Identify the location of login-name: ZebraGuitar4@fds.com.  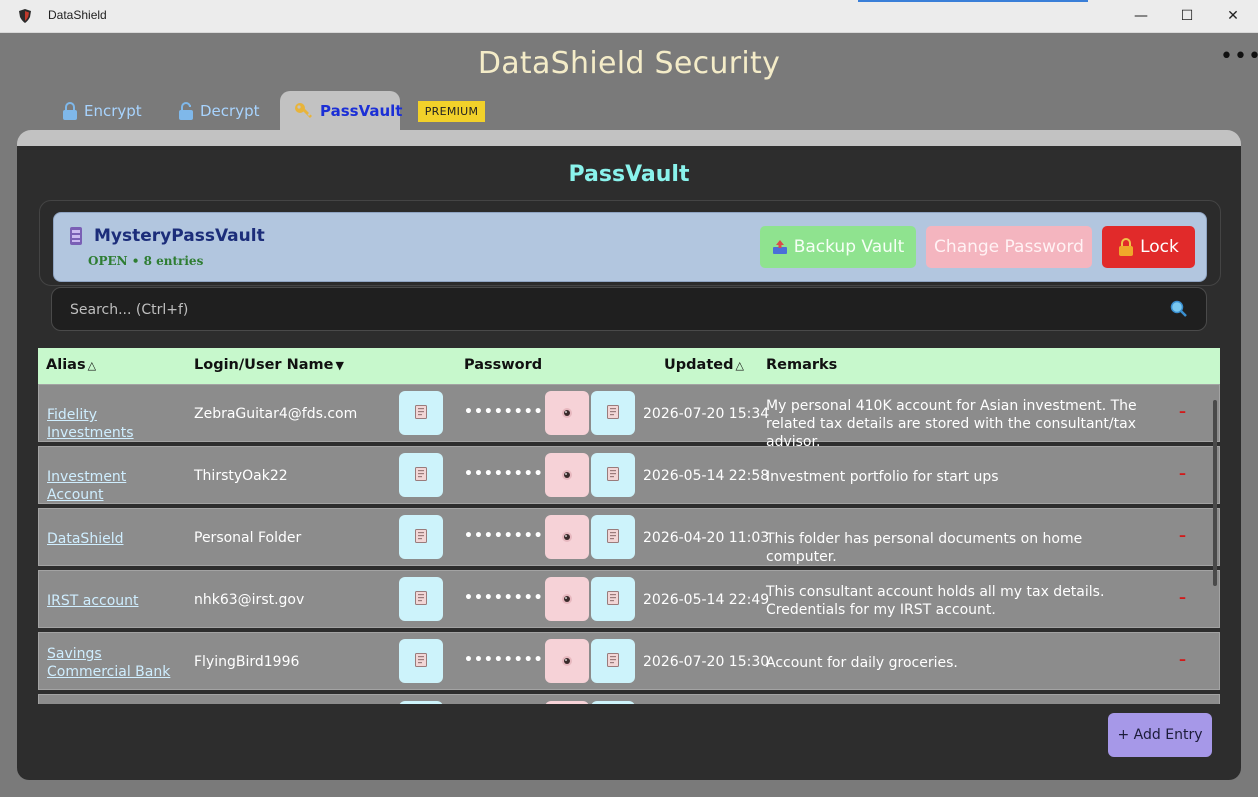
(276, 414).